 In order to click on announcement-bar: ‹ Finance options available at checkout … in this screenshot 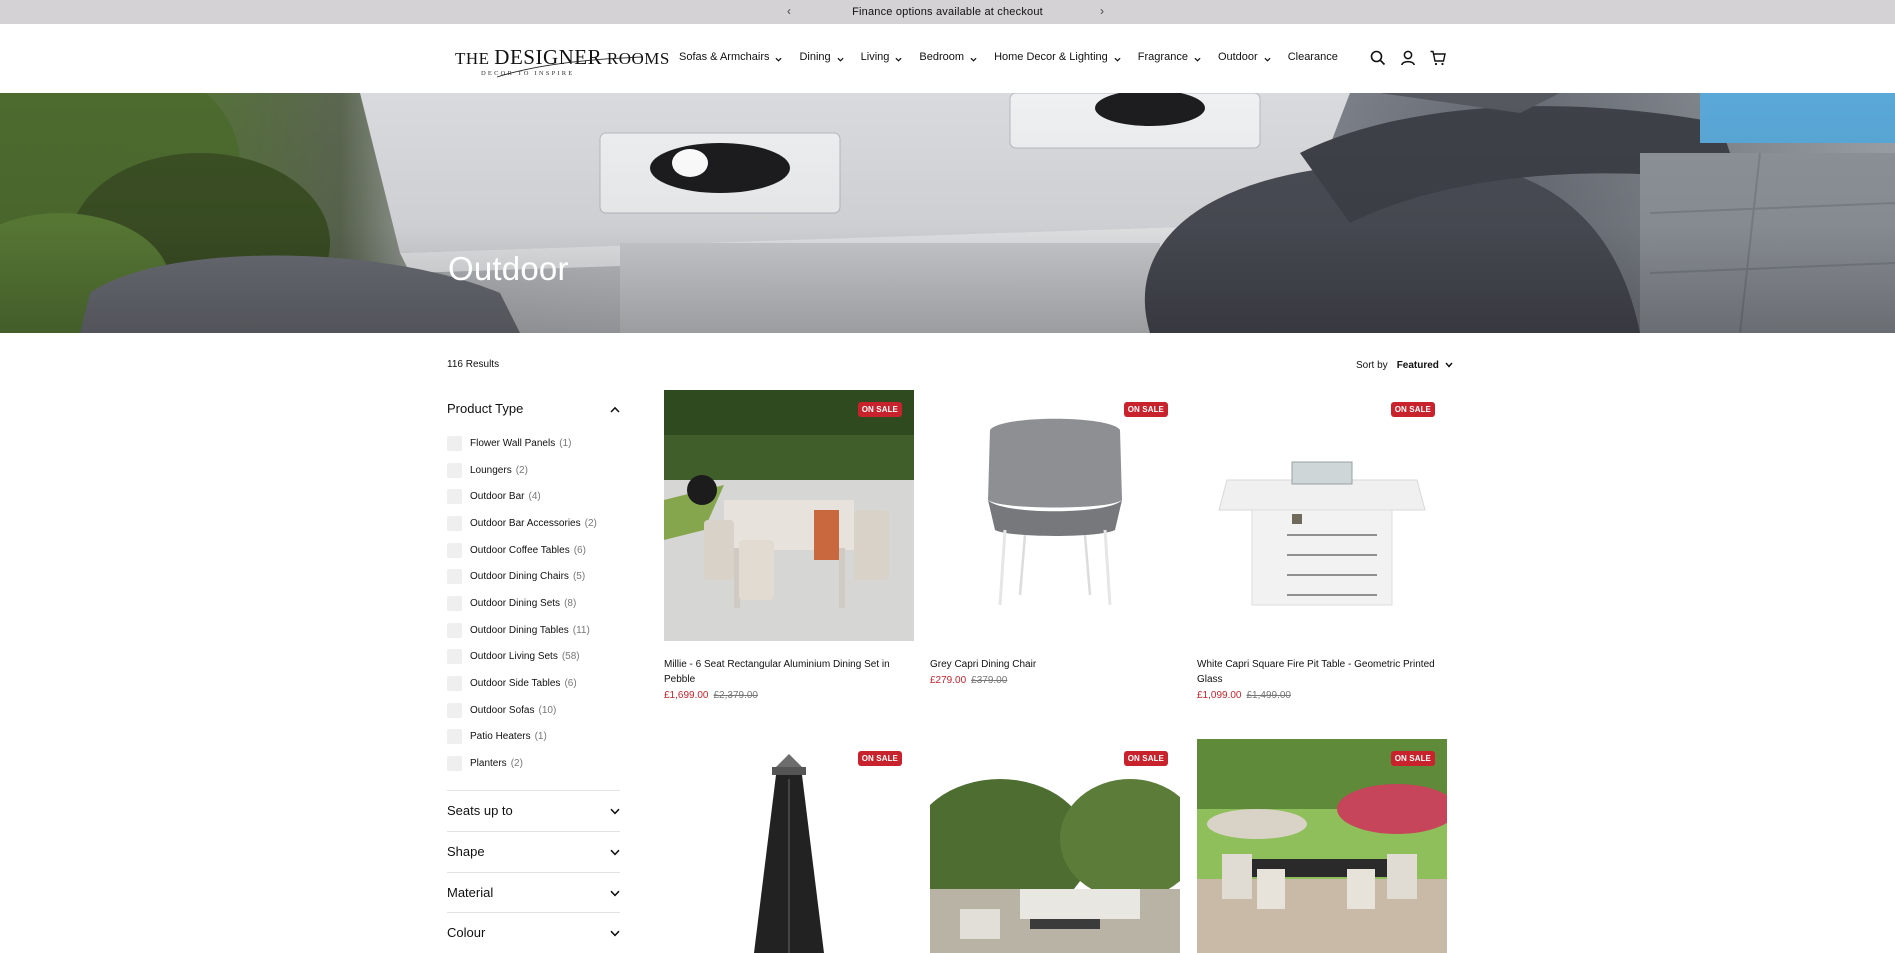, I will do `click(947, 12)`.